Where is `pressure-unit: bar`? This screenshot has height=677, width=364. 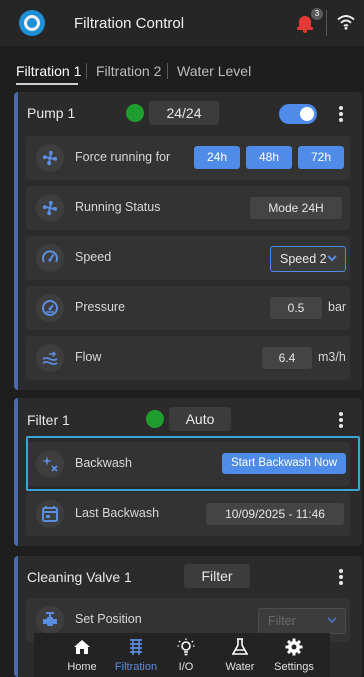 pressure-unit: bar is located at coordinates (337, 307).